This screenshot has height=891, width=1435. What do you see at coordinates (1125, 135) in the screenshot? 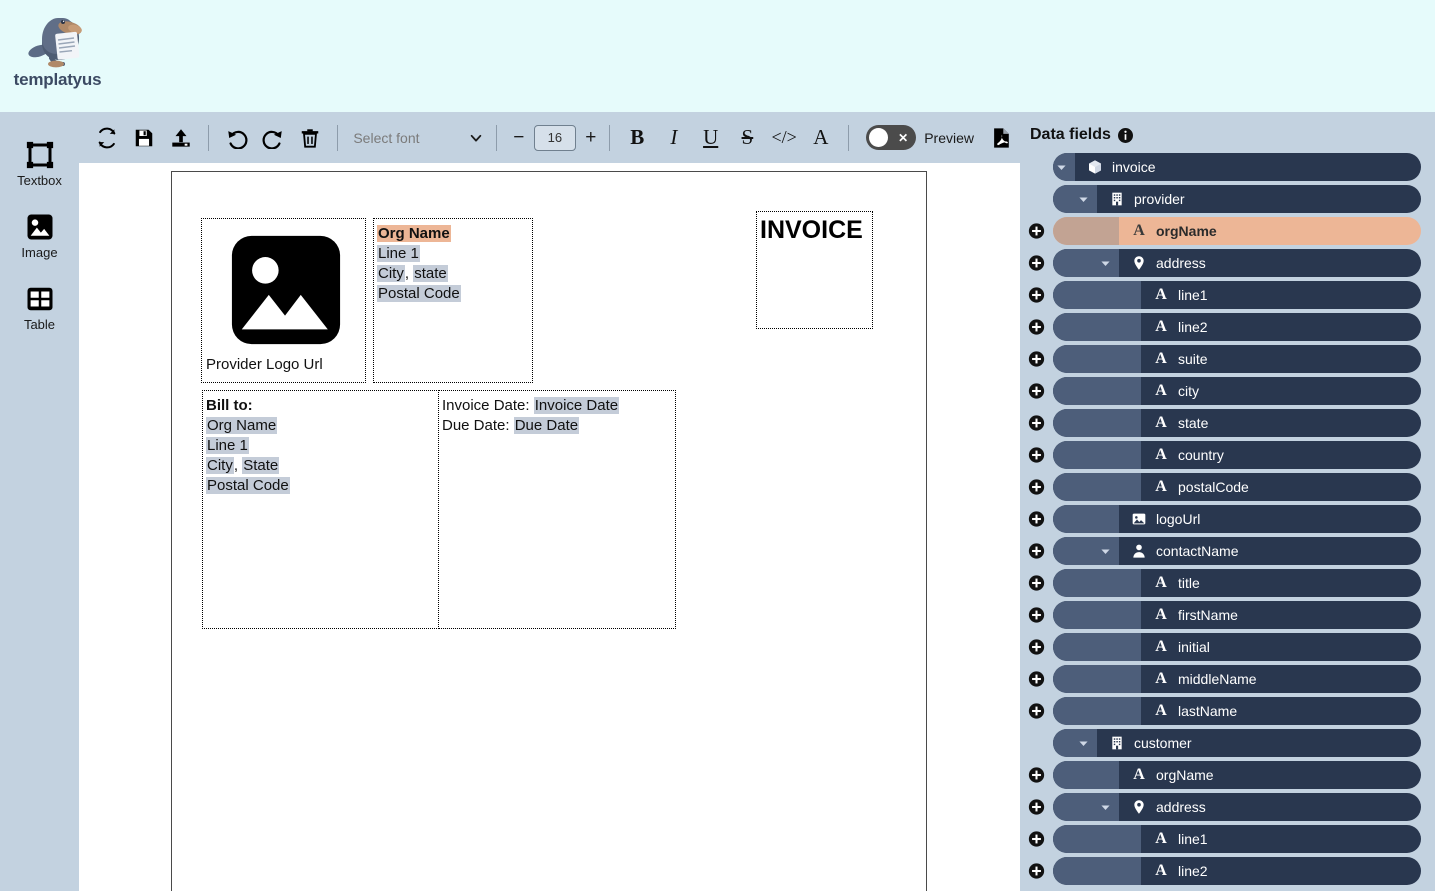
I see `info-icon` at bounding box center [1125, 135].